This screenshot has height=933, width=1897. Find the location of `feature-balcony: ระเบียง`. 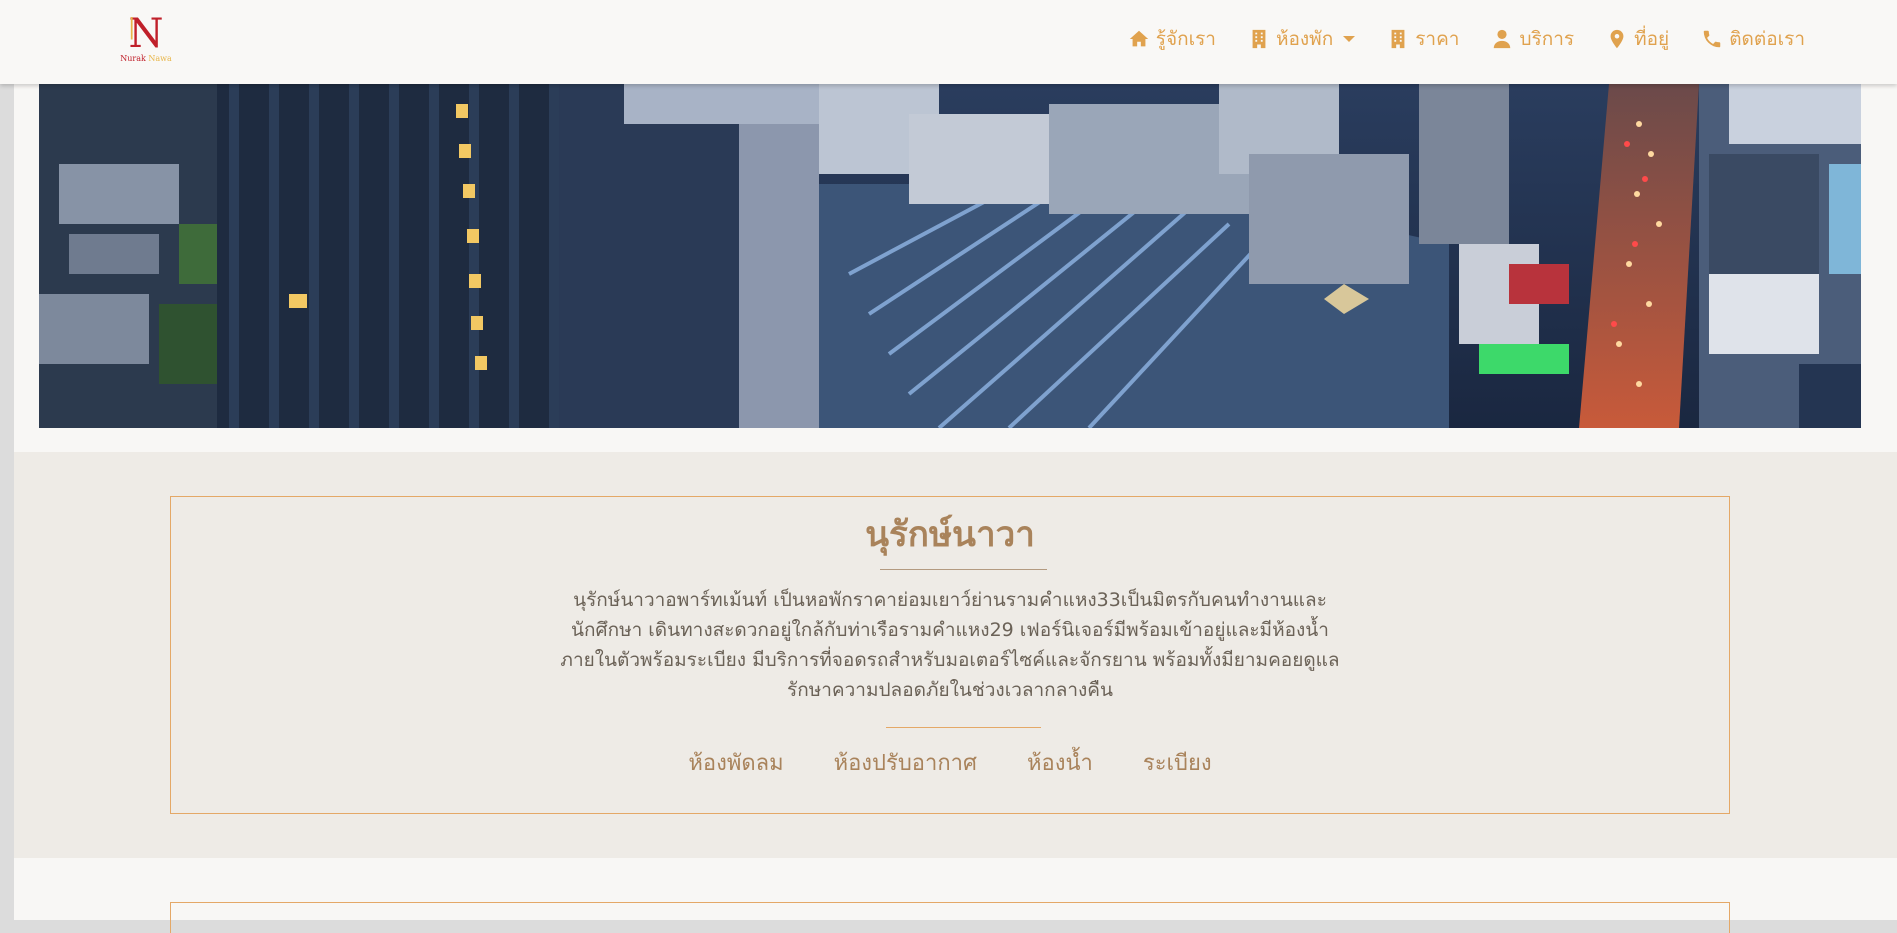

feature-balcony: ระเบียง is located at coordinates (1177, 762).